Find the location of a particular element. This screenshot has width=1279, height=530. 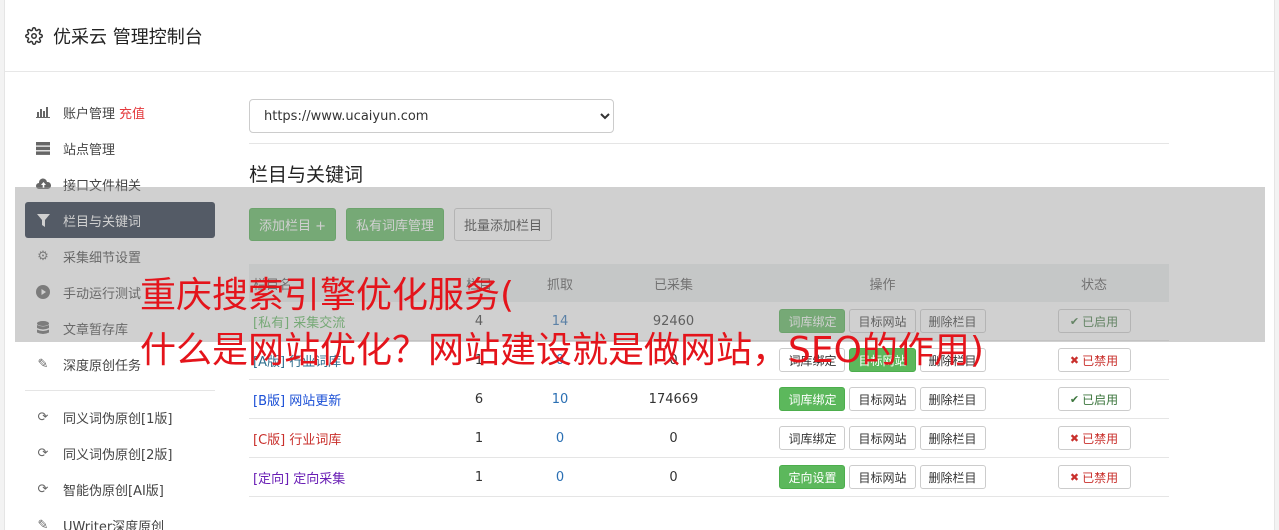

overlay-line-2: 什么是网站优化？网站建设就是做网站，SEO的作用) is located at coordinates (562, 350).